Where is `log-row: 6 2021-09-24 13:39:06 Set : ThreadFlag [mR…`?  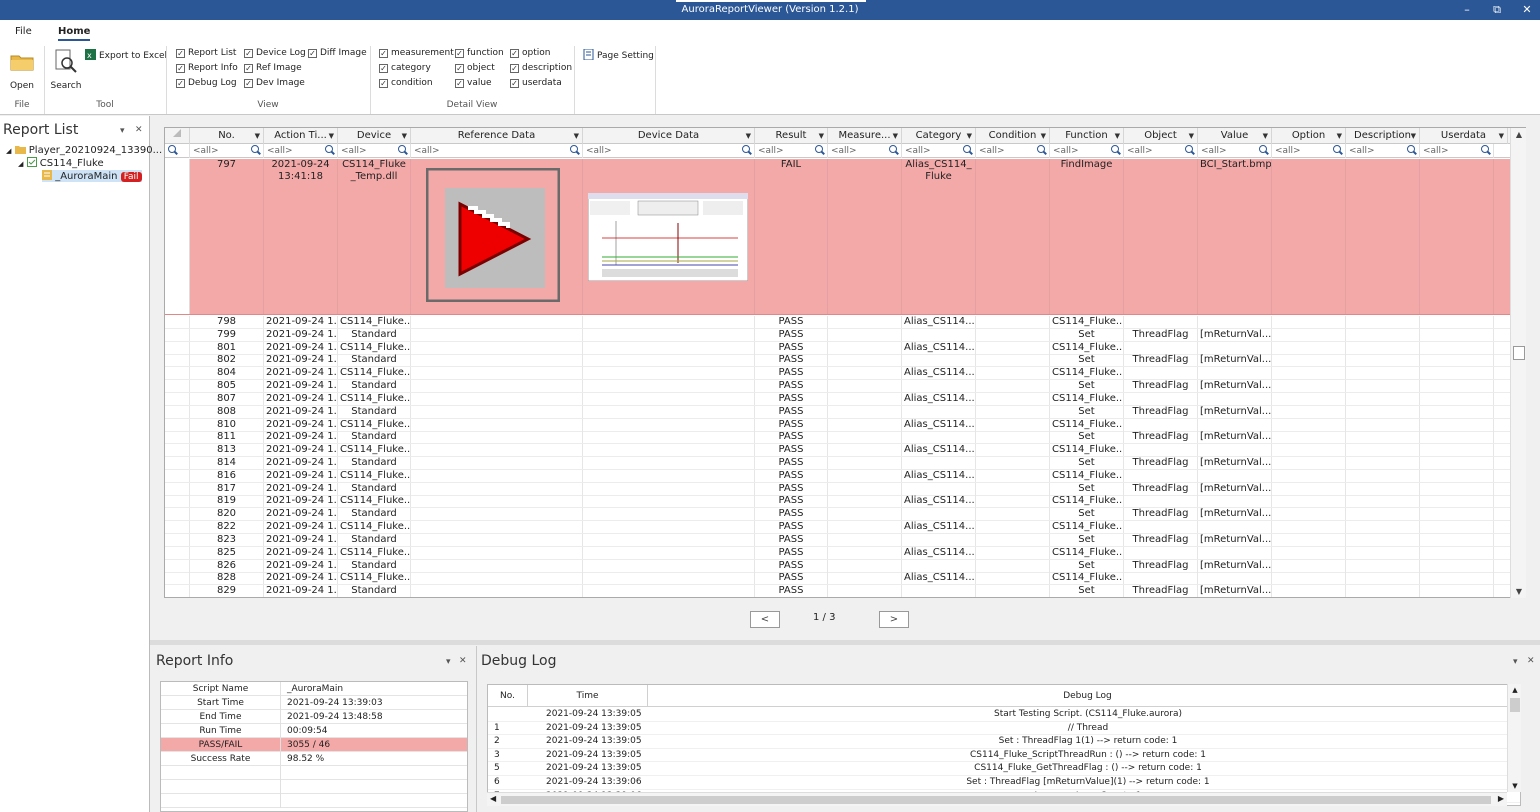 log-row: 6 2021-09-24 13:39:06 Set : ThreadFlag [mR… is located at coordinates (1004, 783).